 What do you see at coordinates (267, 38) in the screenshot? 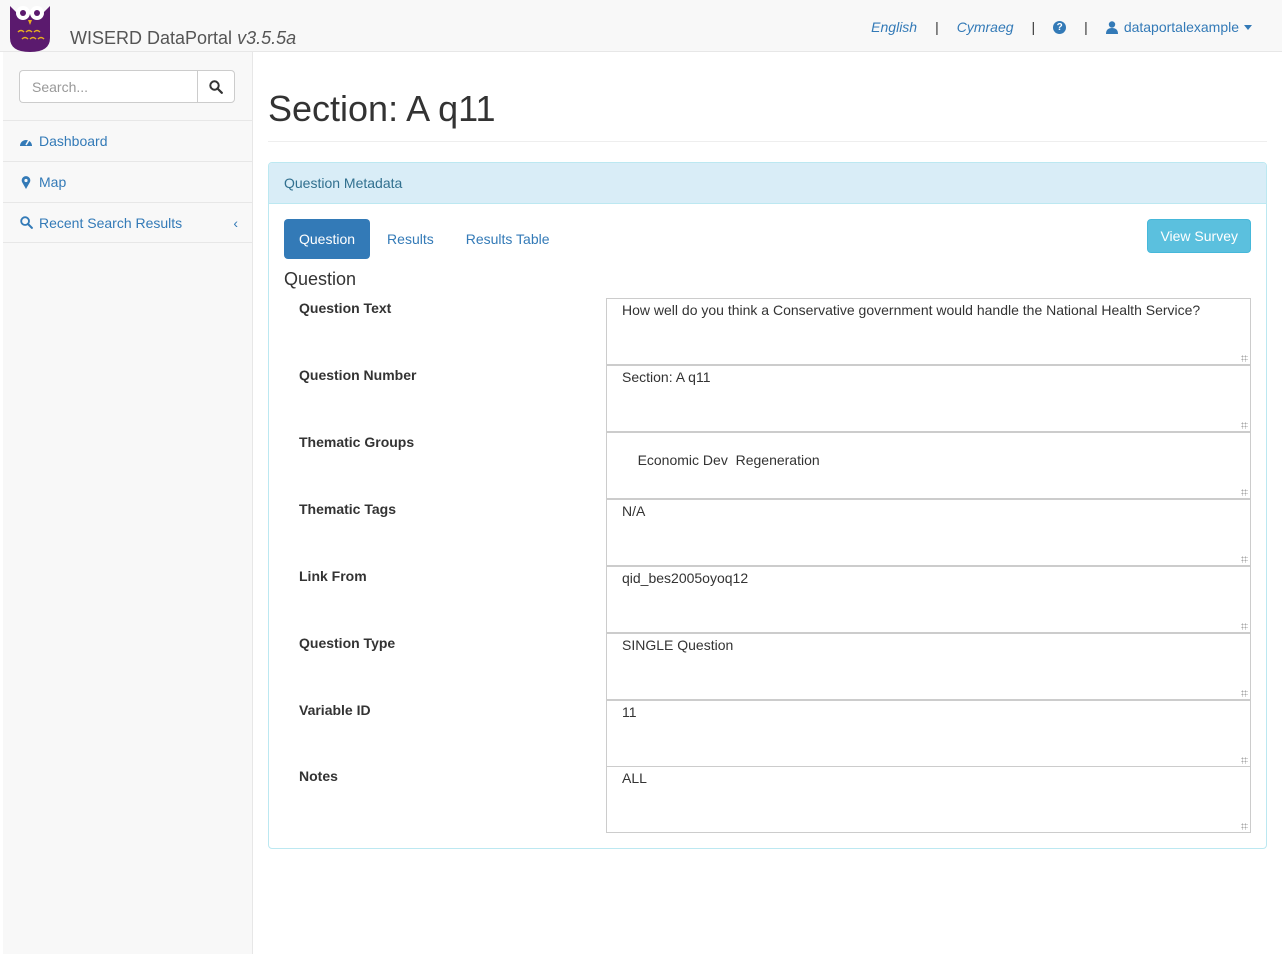
I see `brand-version: v3.5.5a` at bounding box center [267, 38].